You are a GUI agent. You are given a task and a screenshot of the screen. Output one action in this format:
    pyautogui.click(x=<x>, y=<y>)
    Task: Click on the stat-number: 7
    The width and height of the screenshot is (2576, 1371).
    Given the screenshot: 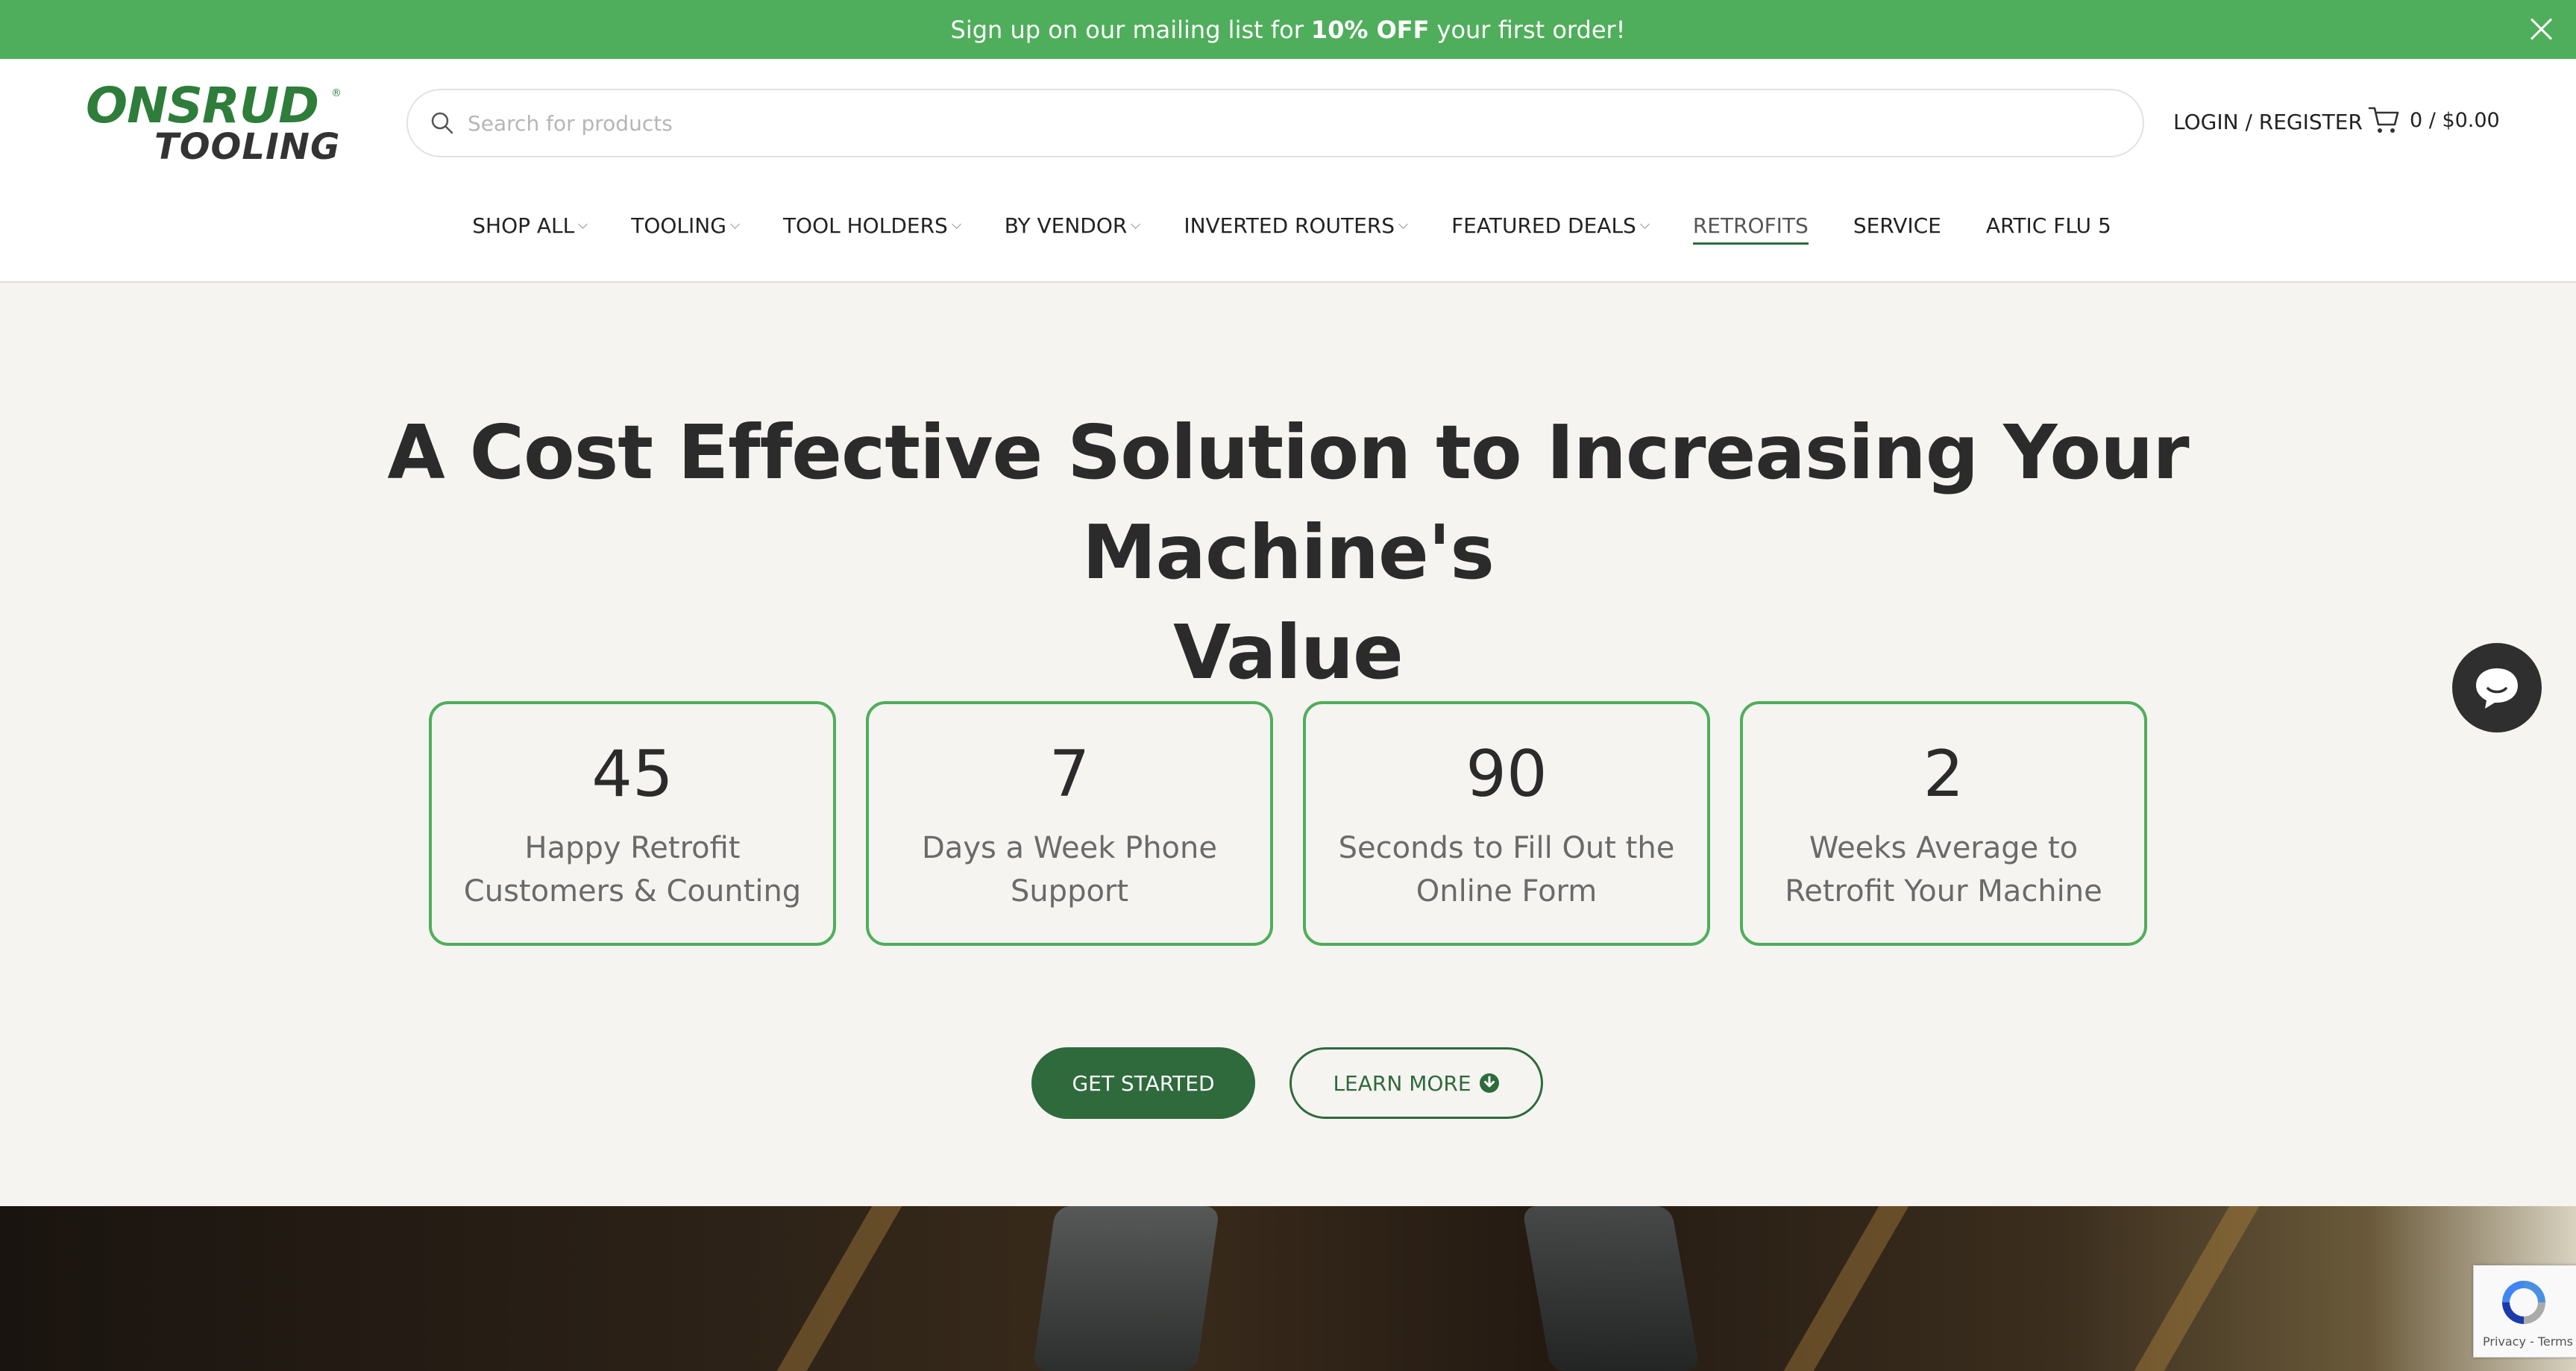 What is the action you would take?
    pyautogui.click(x=1069, y=774)
    